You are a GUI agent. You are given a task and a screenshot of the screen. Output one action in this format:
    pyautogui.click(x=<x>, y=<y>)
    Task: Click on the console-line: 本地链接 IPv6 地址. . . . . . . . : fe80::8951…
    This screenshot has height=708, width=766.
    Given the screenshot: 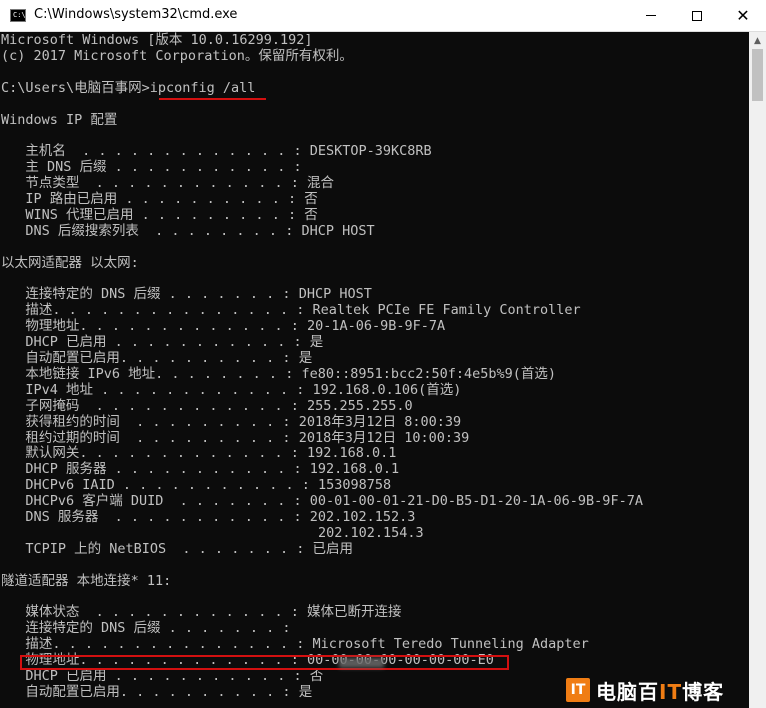 What is the action you would take?
    pyautogui.click(x=279, y=373)
    